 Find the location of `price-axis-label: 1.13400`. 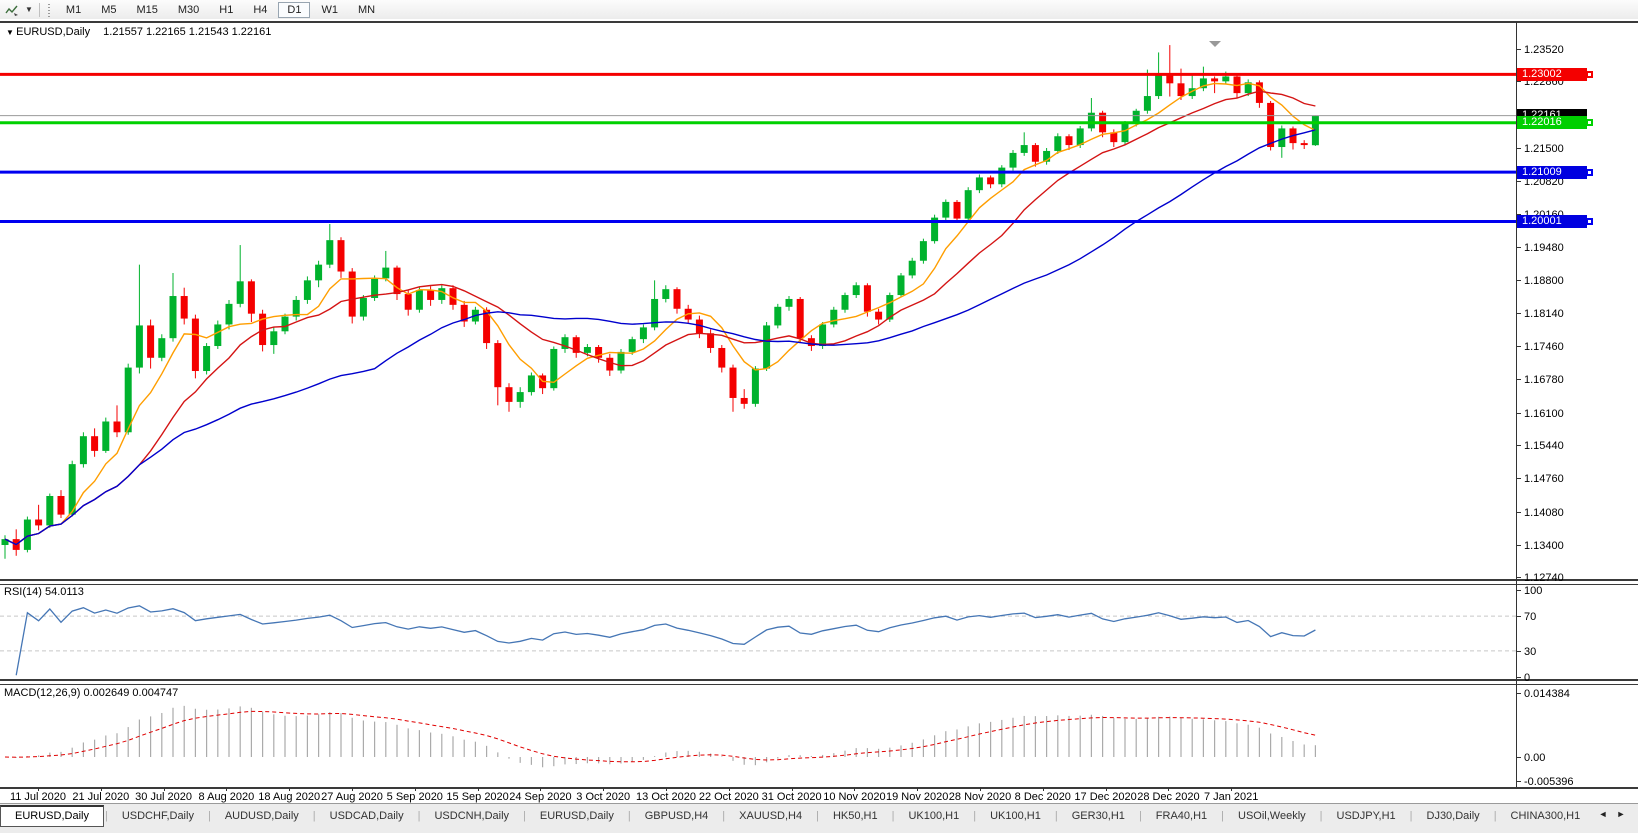

price-axis-label: 1.13400 is located at coordinates (1544, 546).